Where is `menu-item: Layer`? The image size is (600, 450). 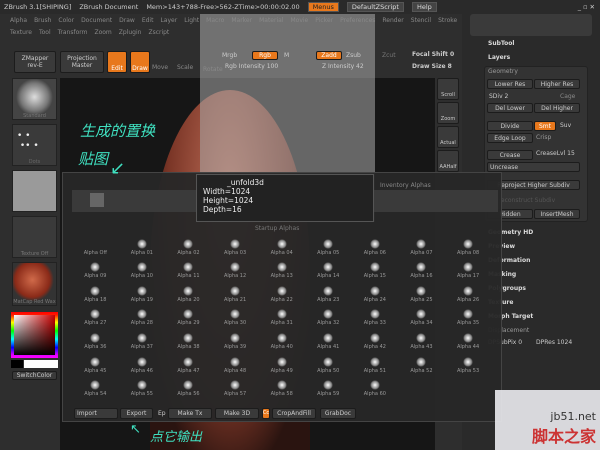 menu-item: Layer is located at coordinates (168, 20).